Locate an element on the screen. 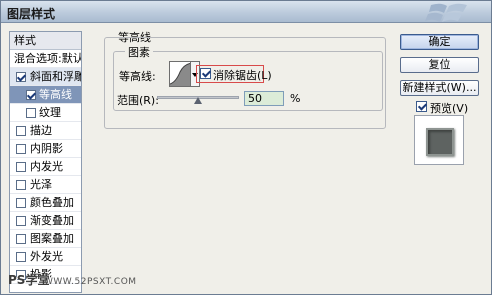 This screenshot has height=295, width=492. elements-group-title: 图素 is located at coordinates (139, 52).